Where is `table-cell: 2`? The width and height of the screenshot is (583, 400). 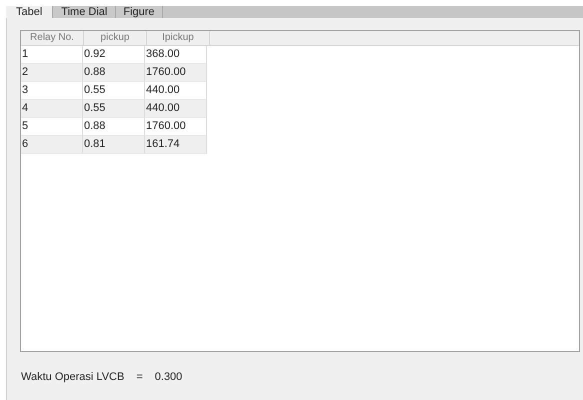
table-cell: 2 is located at coordinates (52, 73).